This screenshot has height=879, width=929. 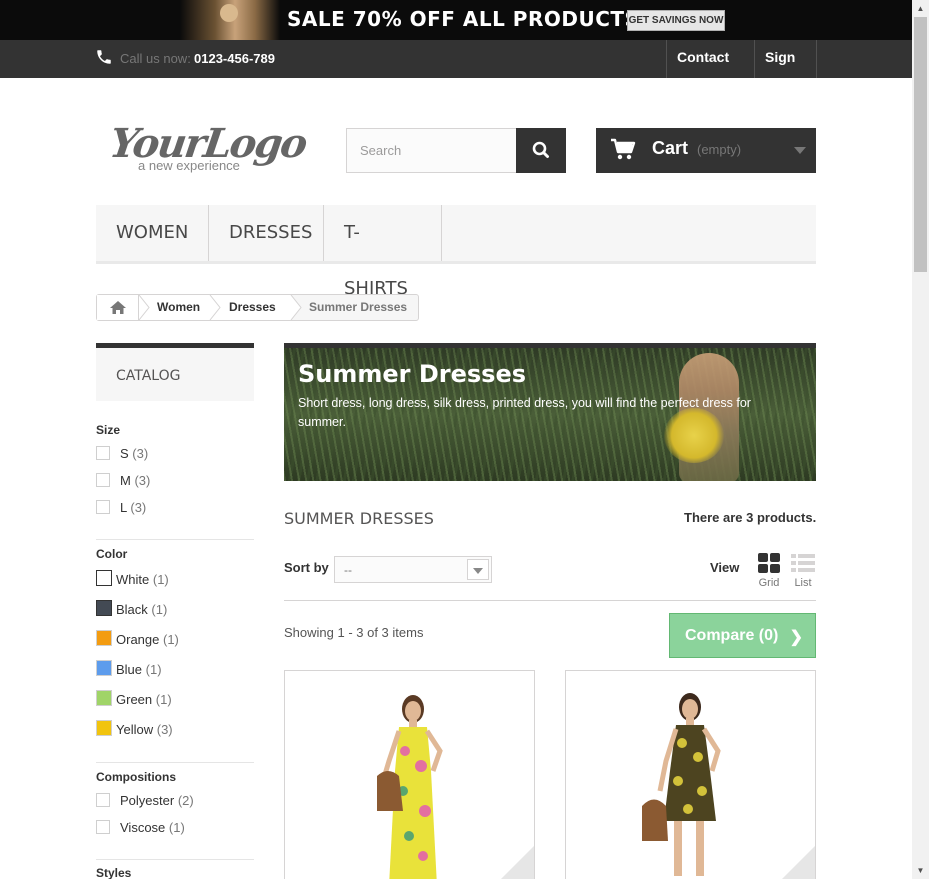 What do you see at coordinates (670, 148) in the screenshot?
I see `cart-label: Cart` at bounding box center [670, 148].